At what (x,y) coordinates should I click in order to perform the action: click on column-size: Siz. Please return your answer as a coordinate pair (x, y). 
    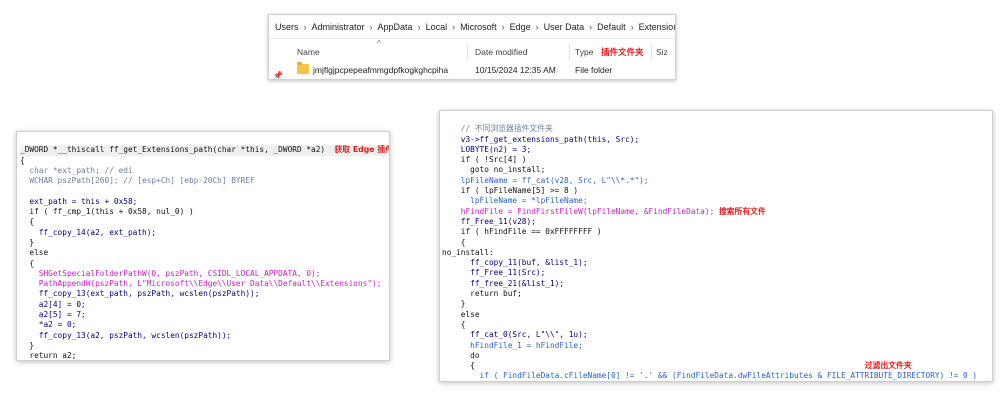
    Looking at the image, I should click on (662, 52).